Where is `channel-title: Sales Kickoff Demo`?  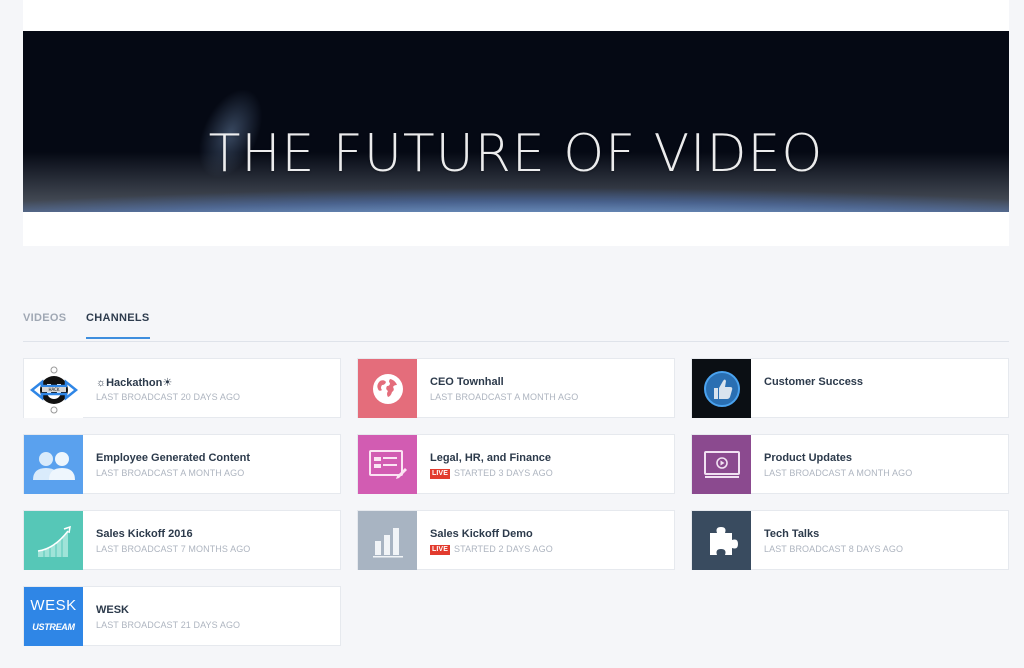
channel-title: Sales Kickoff Demo is located at coordinates (481, 534).